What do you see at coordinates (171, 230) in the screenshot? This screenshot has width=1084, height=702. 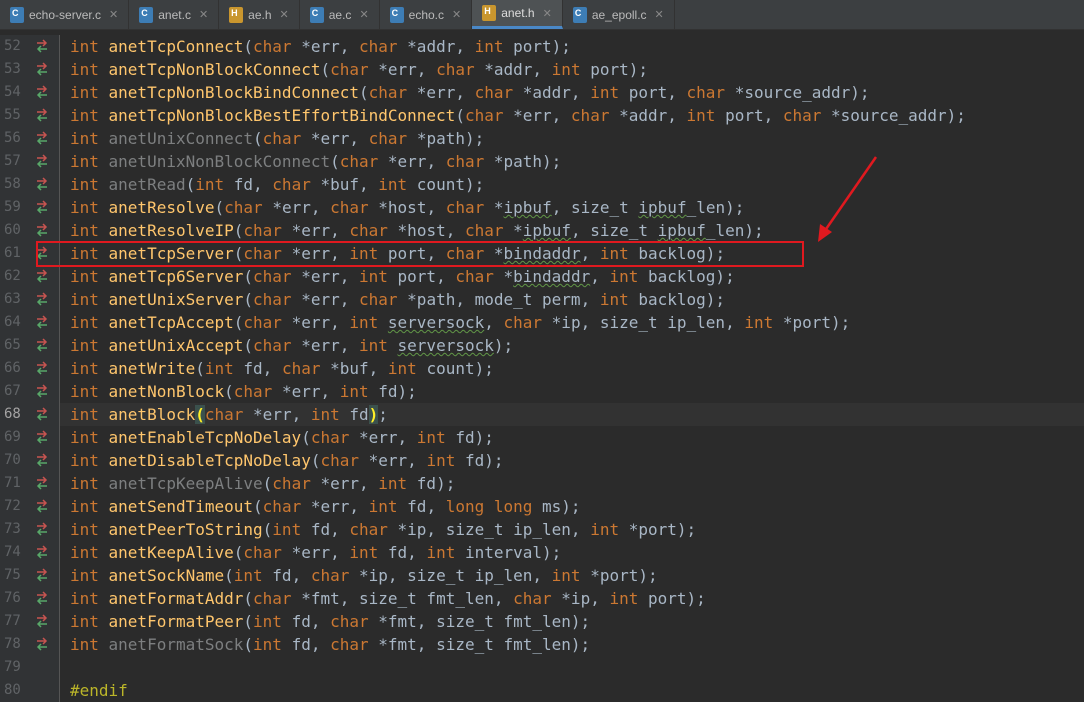 I see `code-token: anetResolveIP` at bounding box center [171, 230].